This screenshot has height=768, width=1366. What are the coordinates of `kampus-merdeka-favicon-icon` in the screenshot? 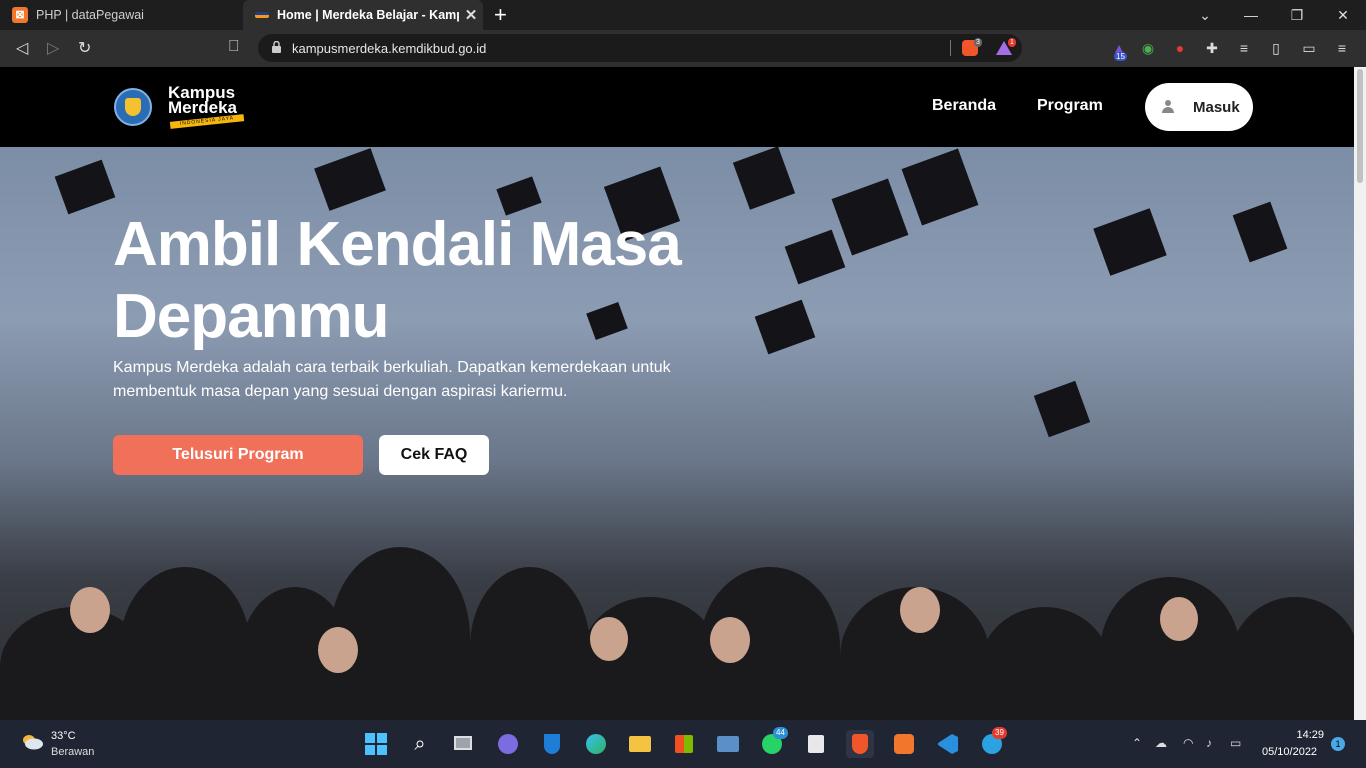 It's located at (262, 15).